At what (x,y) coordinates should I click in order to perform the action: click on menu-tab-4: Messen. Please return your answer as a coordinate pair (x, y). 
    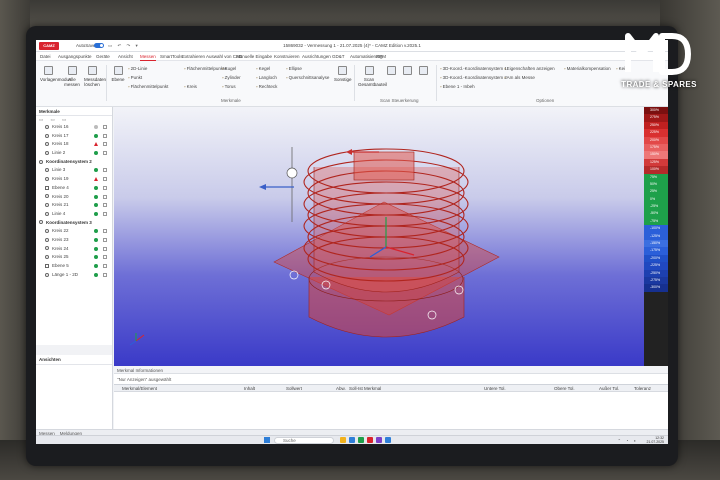
    Looking at the image, I should click on (148, 57).